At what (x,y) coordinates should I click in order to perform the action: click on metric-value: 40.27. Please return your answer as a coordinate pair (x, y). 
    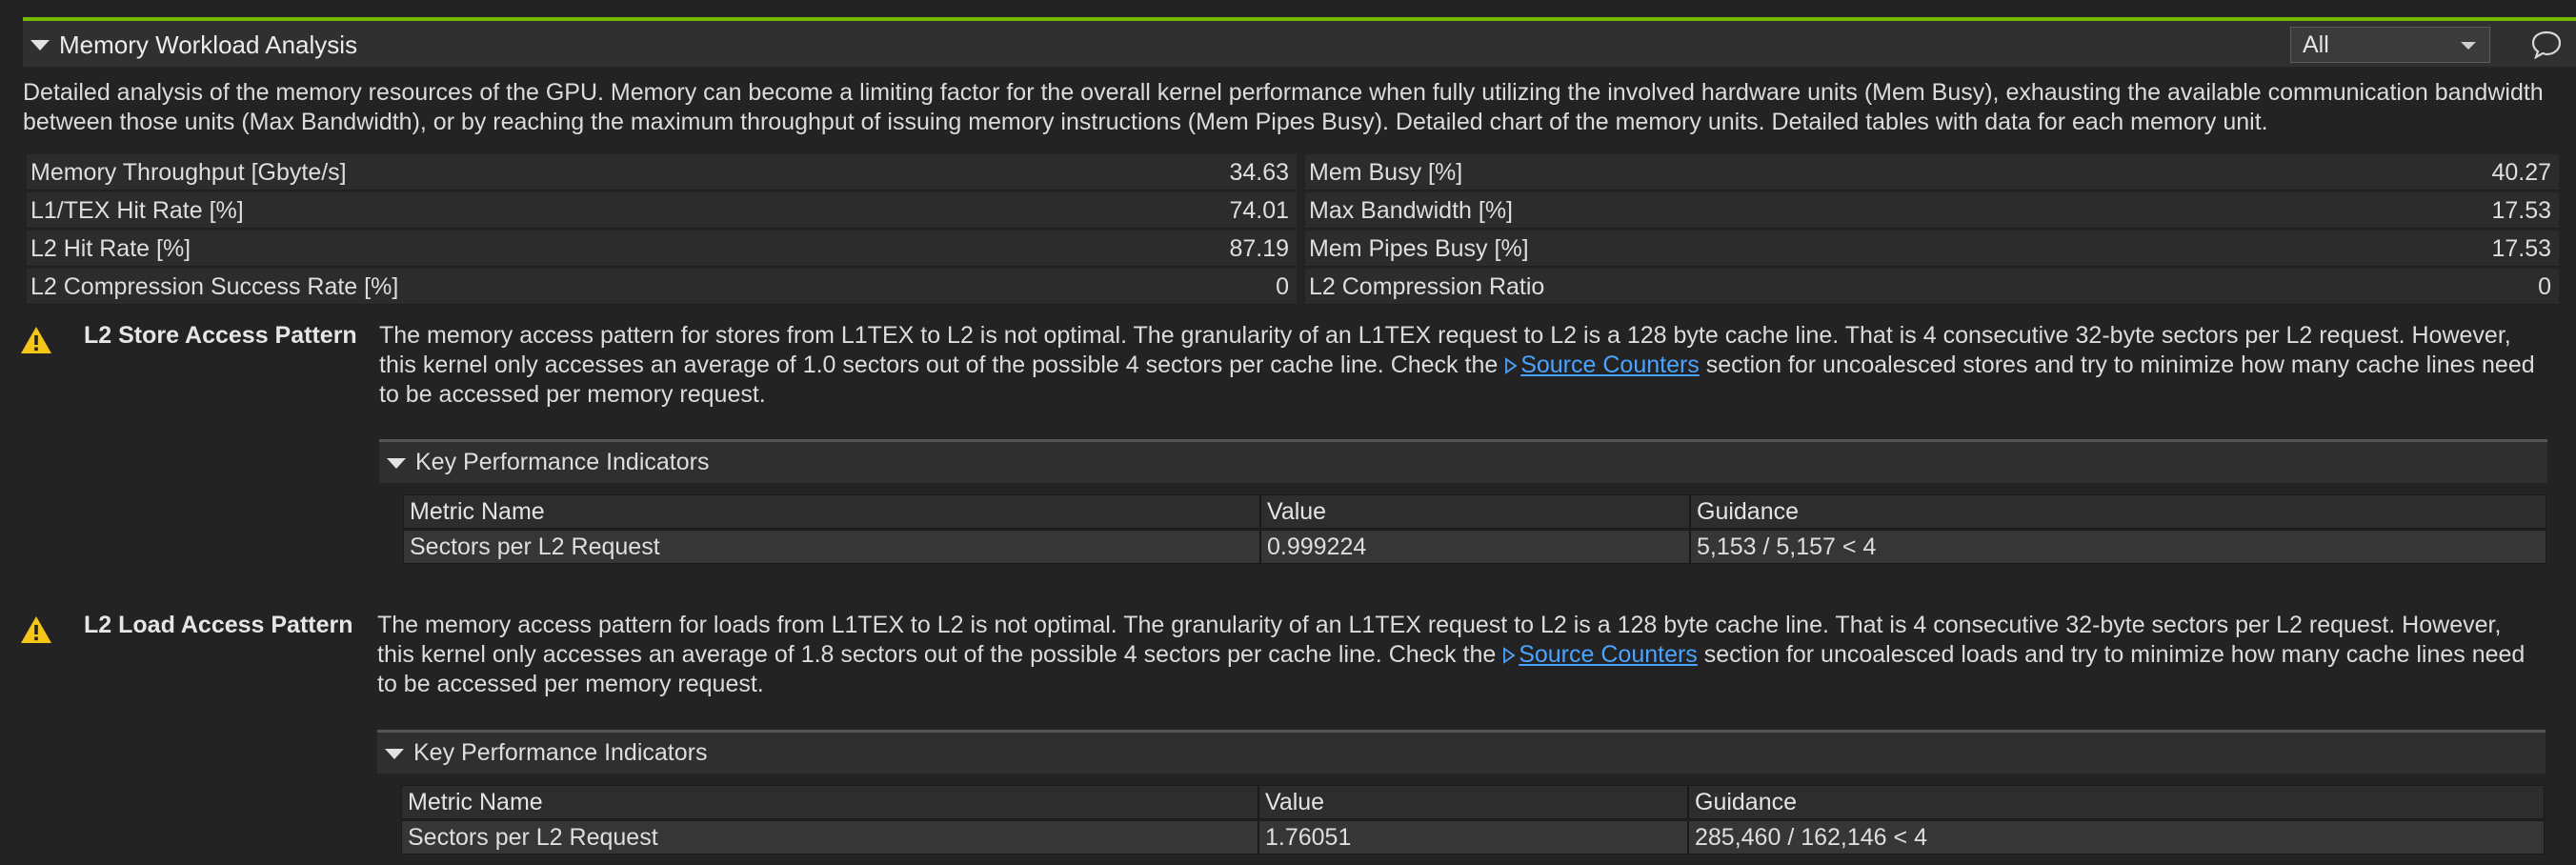
    Looking at the image, I should click on (2521, 172).